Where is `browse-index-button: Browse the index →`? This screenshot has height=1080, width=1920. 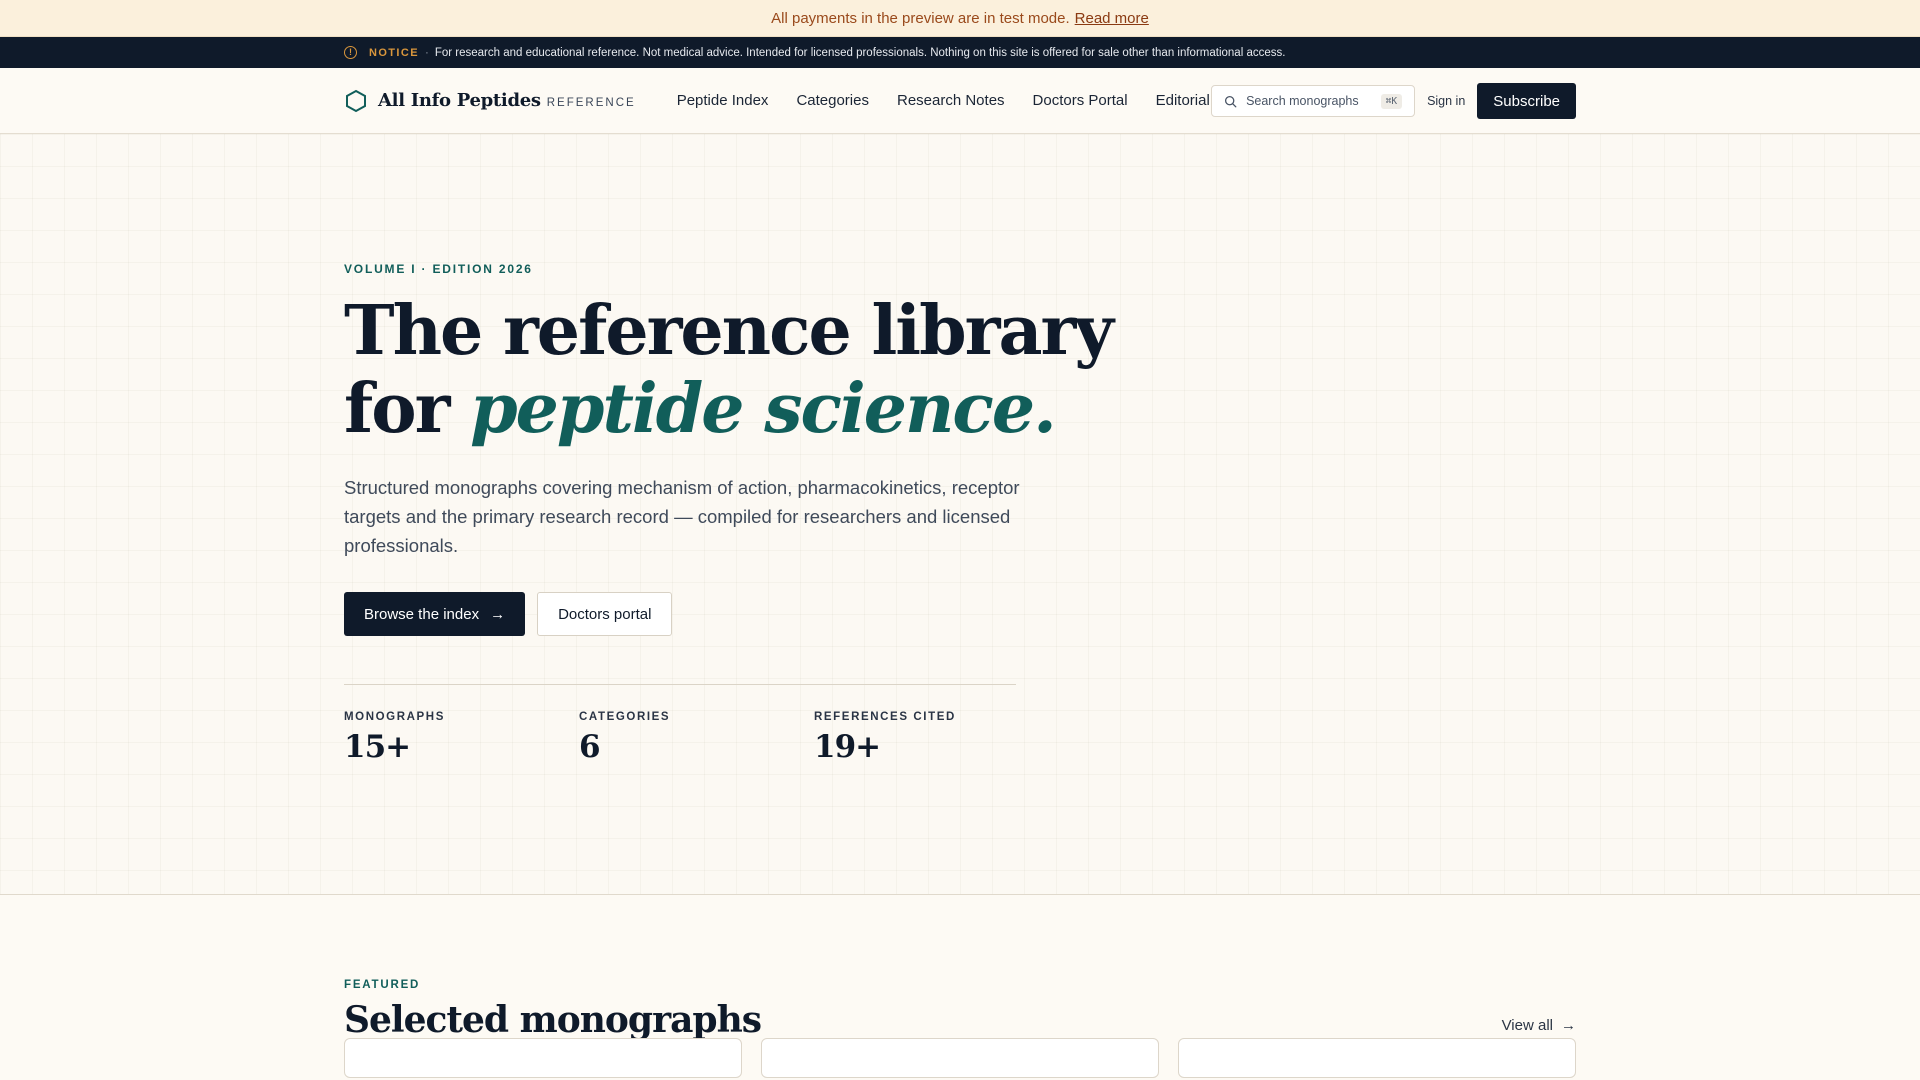 browse-index-button: Browse the index → is located at coordinates (435, 614).